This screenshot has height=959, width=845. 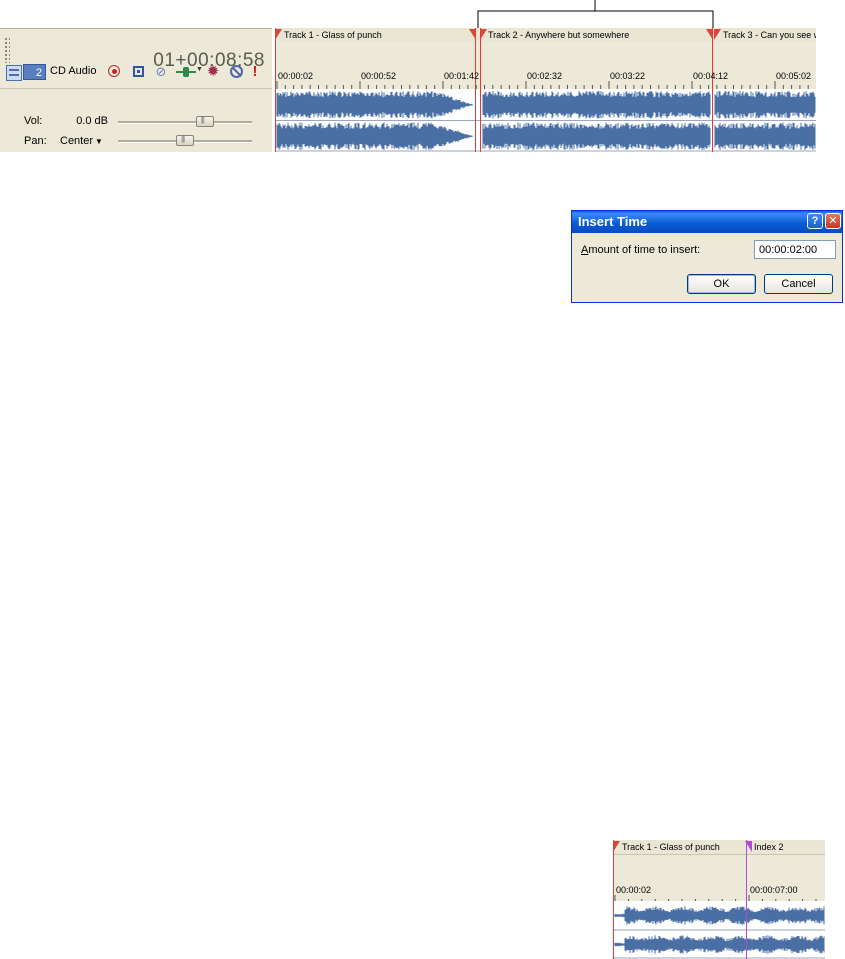 What do you see at coordinates (185, 140) in the screenshot?
I see `pan-slider-thumb` at bounding box center [185, 140].